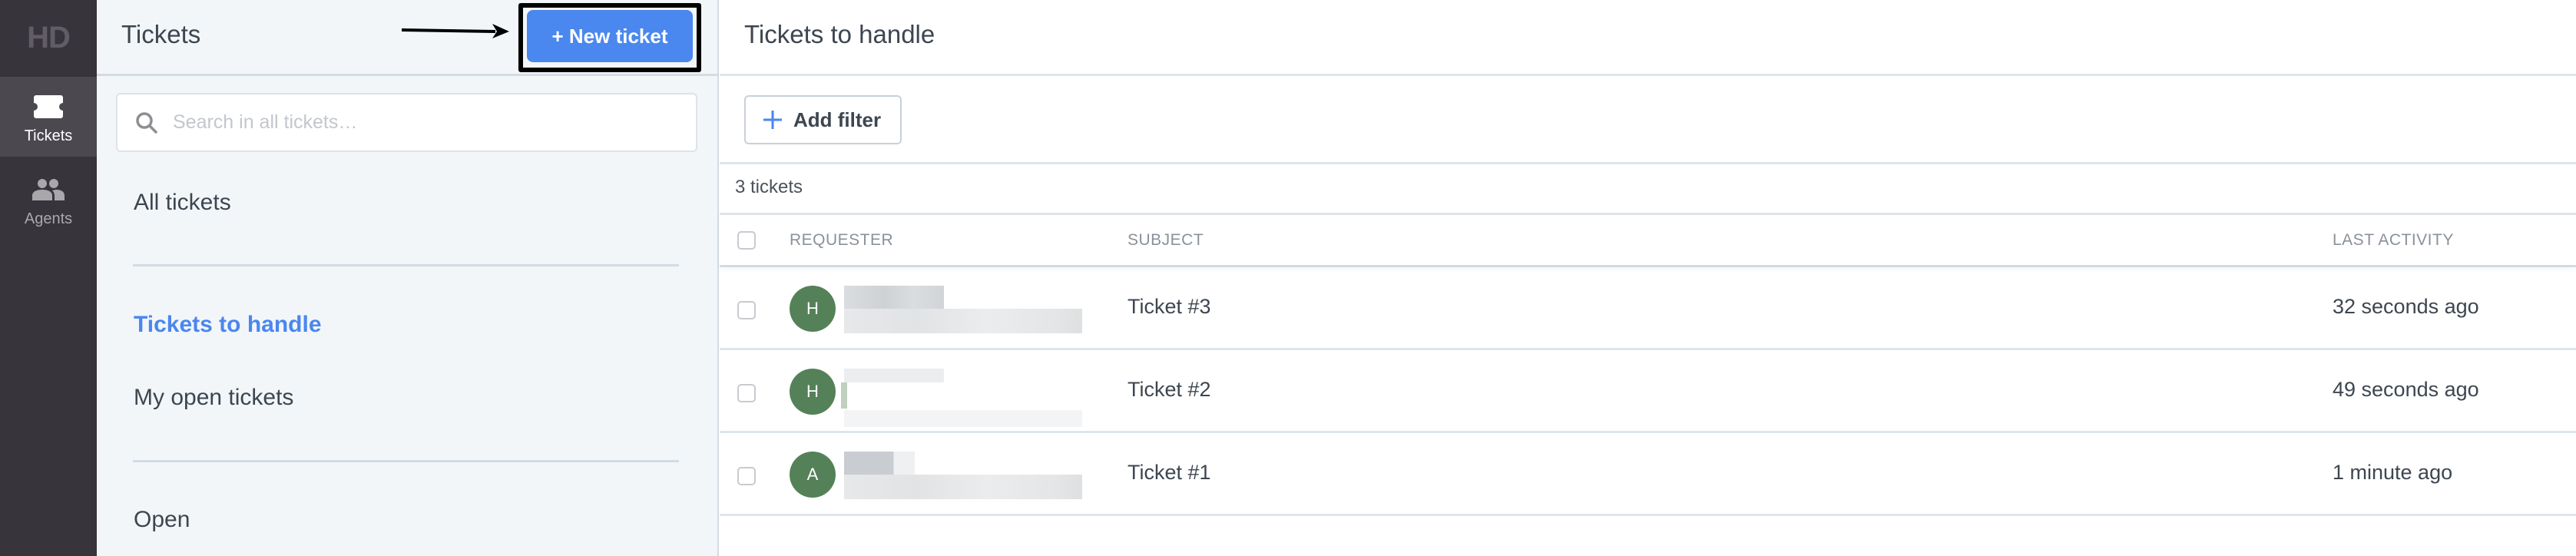 This screenshot has height=556, width=2576. I want to click on column-header-requester: REQUESTER, so click(841, 240).